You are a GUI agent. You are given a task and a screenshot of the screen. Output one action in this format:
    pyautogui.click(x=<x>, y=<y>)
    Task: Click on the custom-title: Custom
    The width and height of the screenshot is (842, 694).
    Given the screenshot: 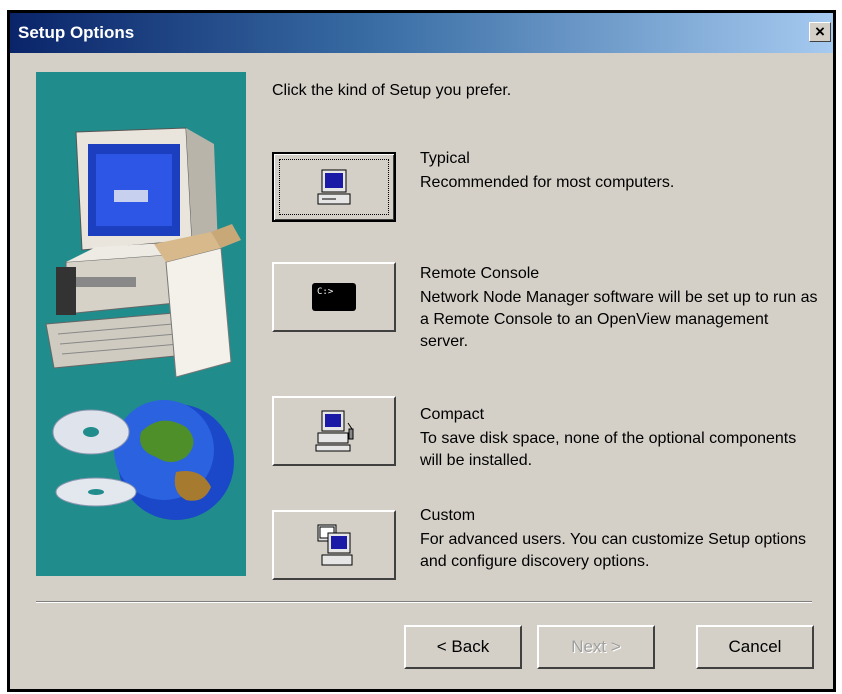 What is the action you would take?
    pyautogui.click(x=448, y=515)
    